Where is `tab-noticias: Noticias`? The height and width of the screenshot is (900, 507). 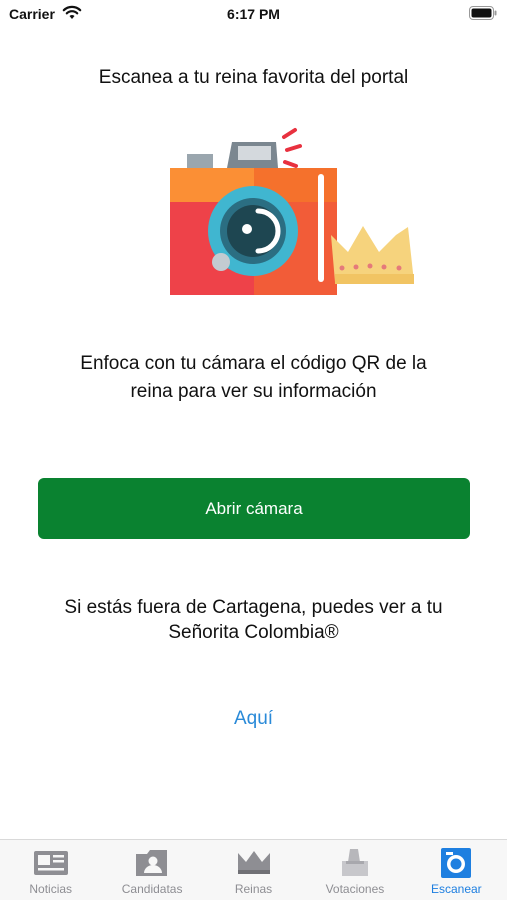
tab-noticias: Noticias is located at coordinates (50, 870).